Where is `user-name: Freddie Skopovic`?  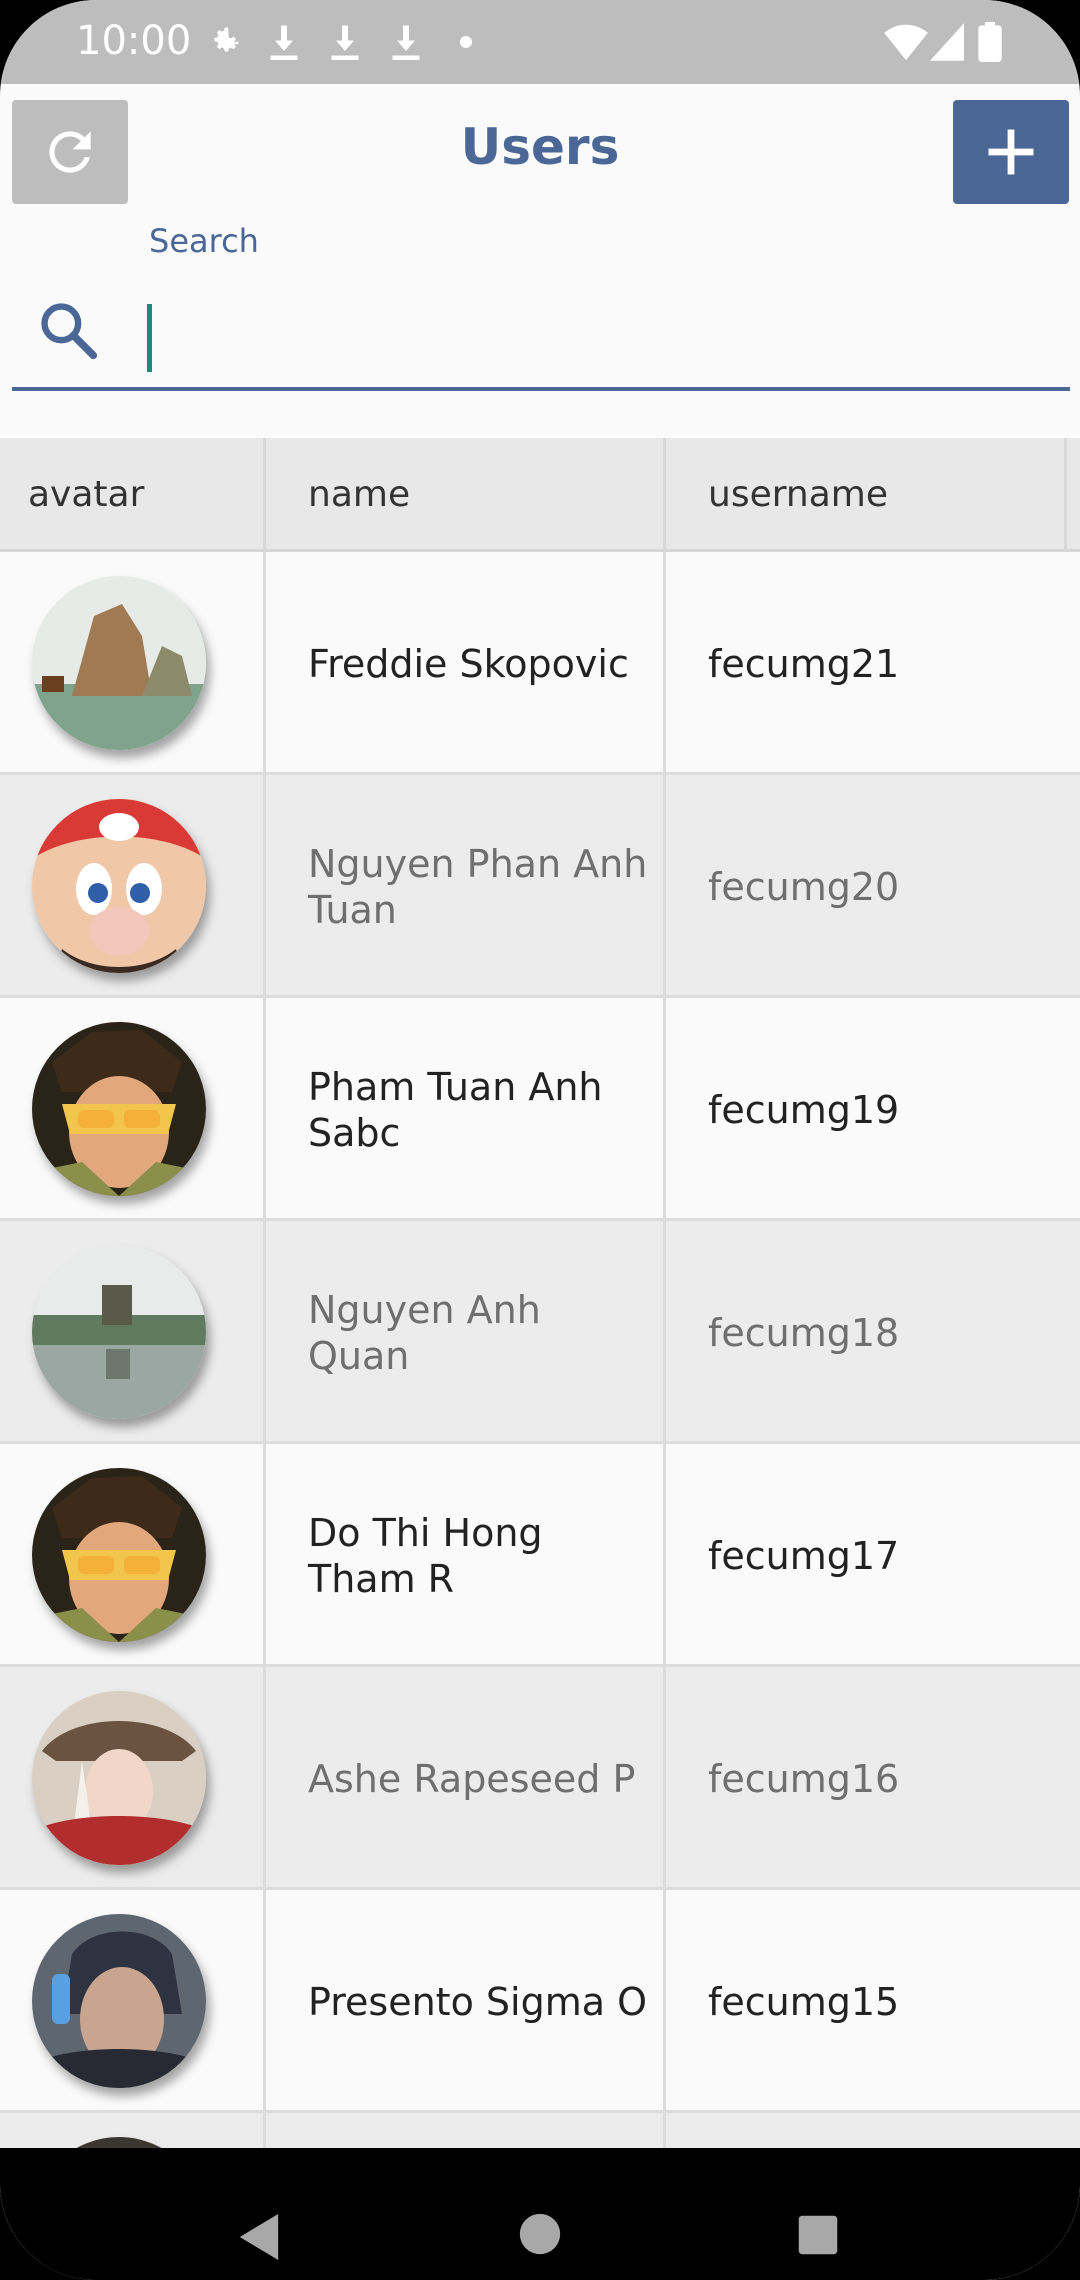
user-name: Freddie Skopovic is located at coordinates (468, 663).